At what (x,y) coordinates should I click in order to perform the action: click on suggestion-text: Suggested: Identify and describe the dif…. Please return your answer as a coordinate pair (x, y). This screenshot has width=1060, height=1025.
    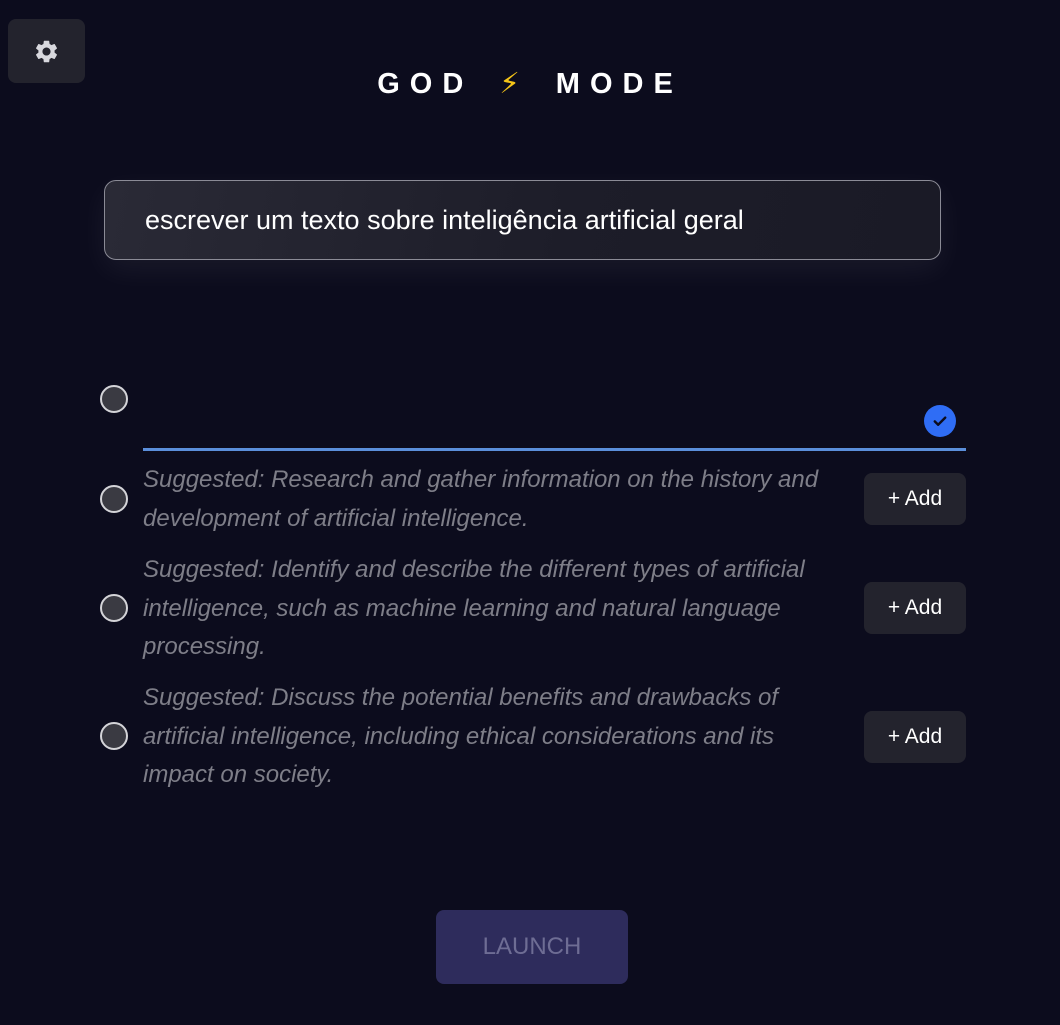
    Looking at the image, I should click on (474, 608).